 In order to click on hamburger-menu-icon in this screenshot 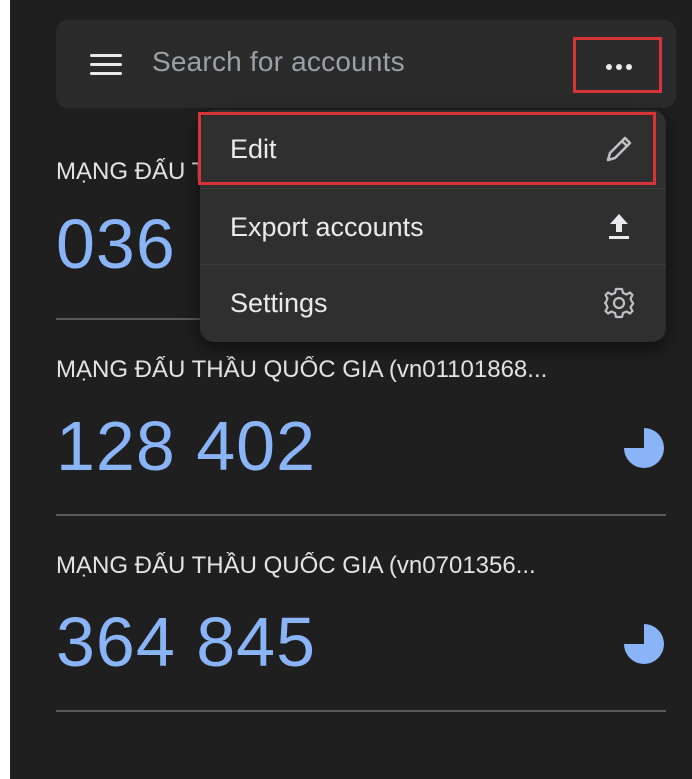, I will do `click(106, 65)`.